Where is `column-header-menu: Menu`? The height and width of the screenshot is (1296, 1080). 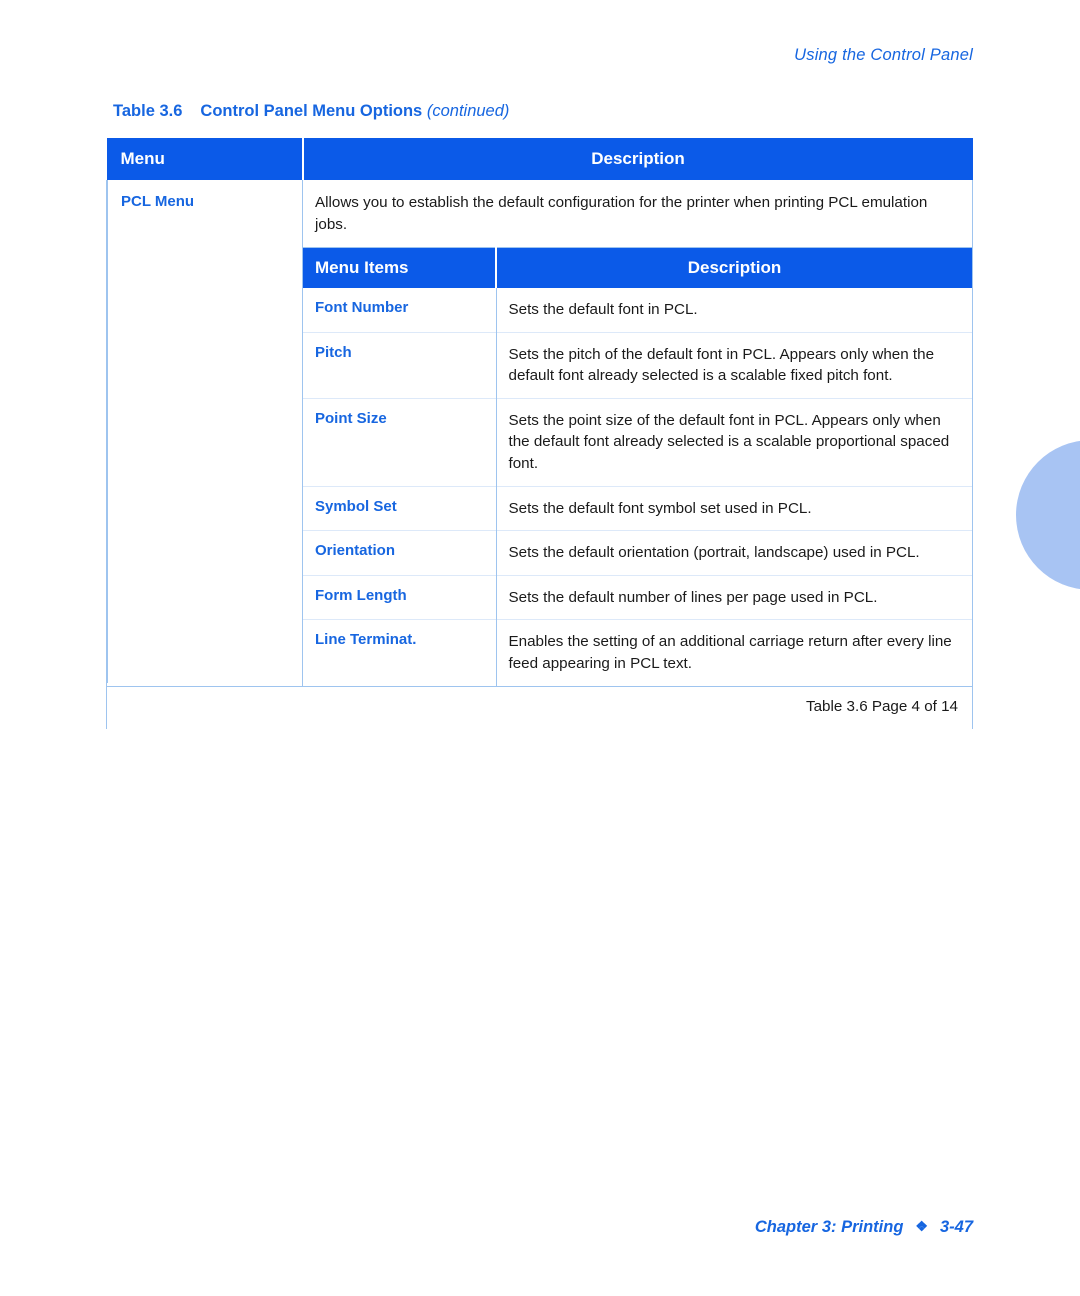 column-header-menu: Menu is located at coordinates (205, 159).